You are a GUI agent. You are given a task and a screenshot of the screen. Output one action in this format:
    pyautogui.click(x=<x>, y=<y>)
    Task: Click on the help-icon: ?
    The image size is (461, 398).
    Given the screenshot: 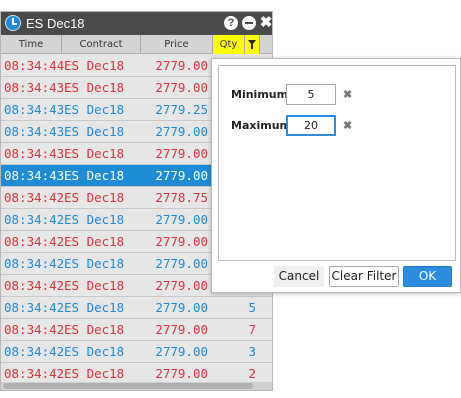 What is the action you would take?
    pyautogui.click(x=231, y=23)
    